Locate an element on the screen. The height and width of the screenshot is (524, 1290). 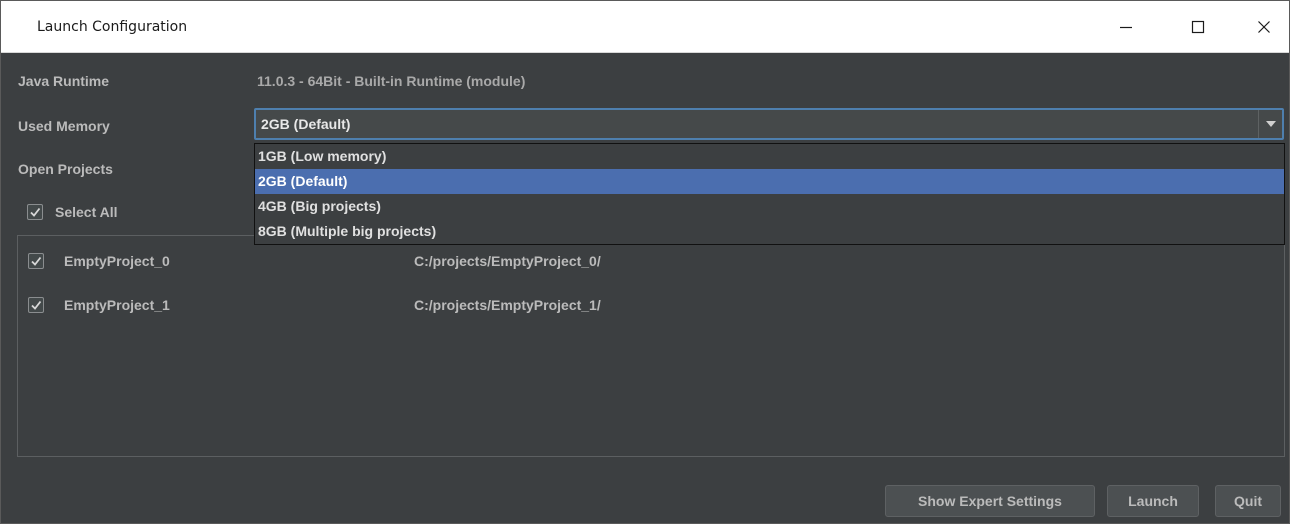
memory-option-1gb: 1GB (Low memory) is located at coordinates (769, 156).